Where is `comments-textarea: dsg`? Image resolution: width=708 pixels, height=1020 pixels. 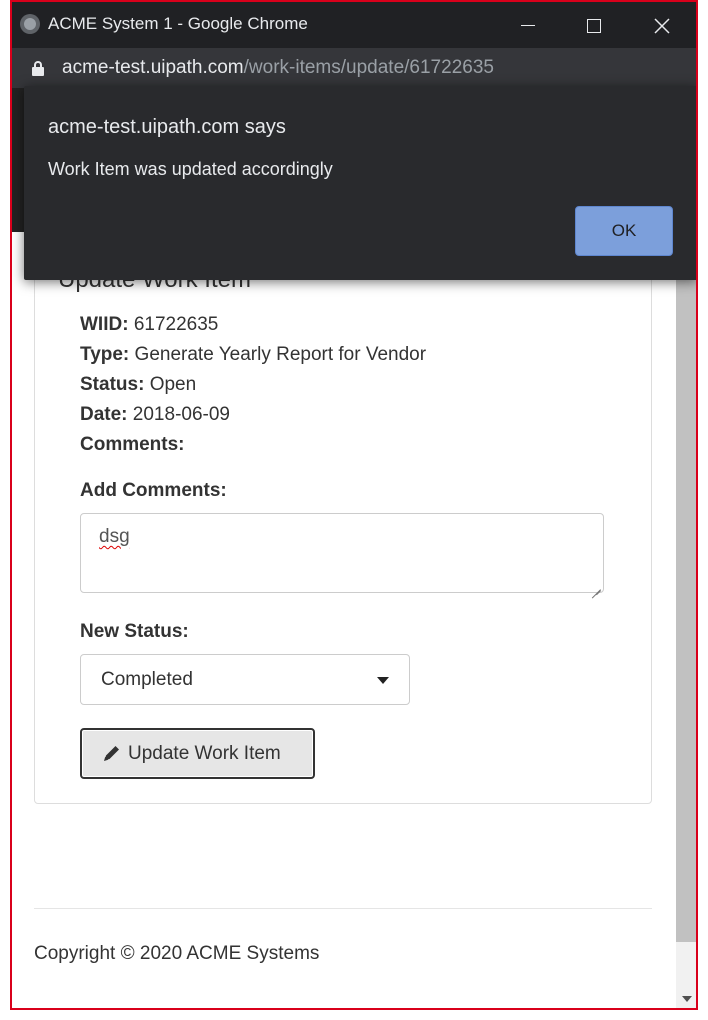 comments-textarea: dsg is located at coordinates (342, 553).